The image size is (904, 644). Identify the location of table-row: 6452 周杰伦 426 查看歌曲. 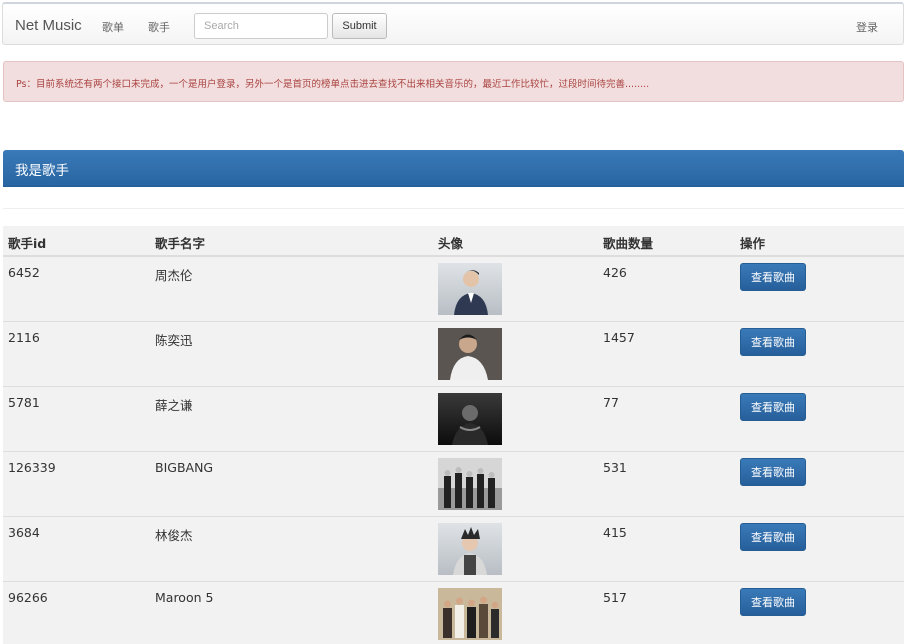
(453, 289).